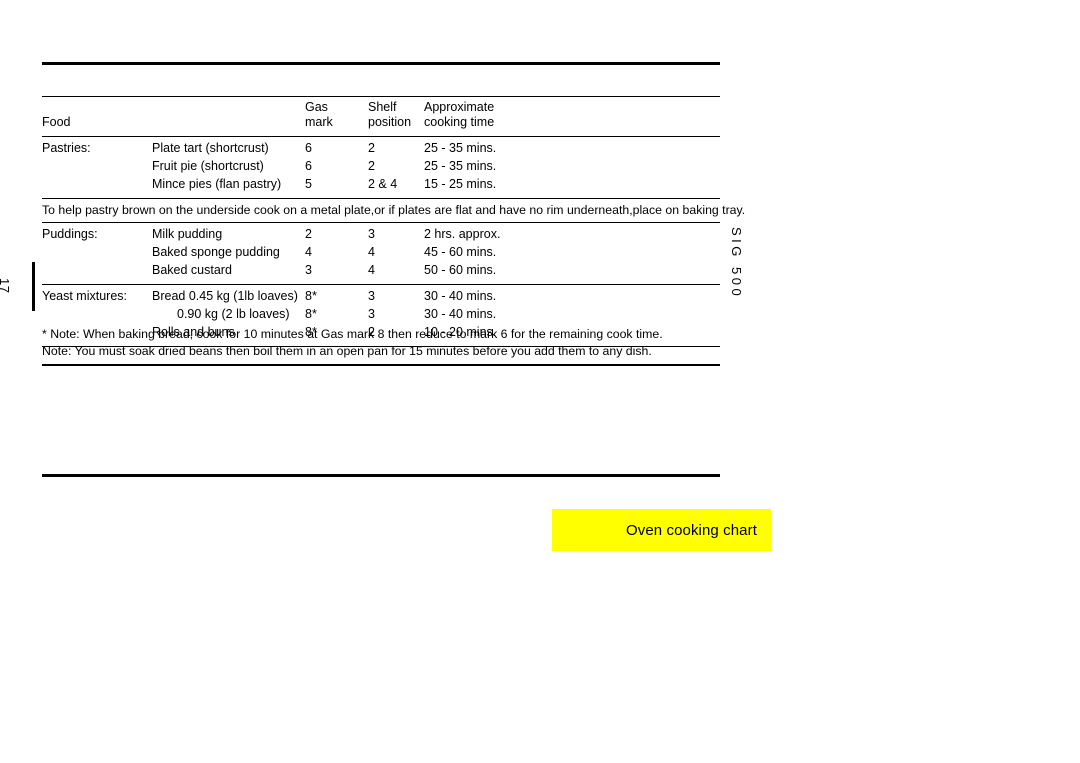 The height and width of the screenshot is (763, 1080). Describe the element at coordinates (336, 126) in the screenshot. I see `header-gas-line2: mark` at that location.